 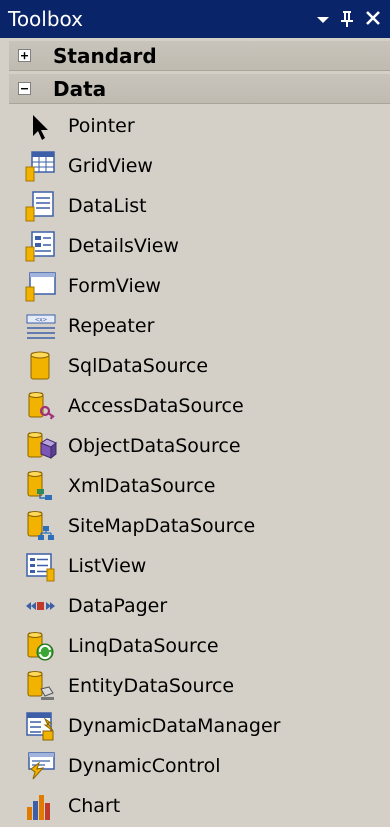 I want to click on item-label: Repeater, so click(x=111, y=326).